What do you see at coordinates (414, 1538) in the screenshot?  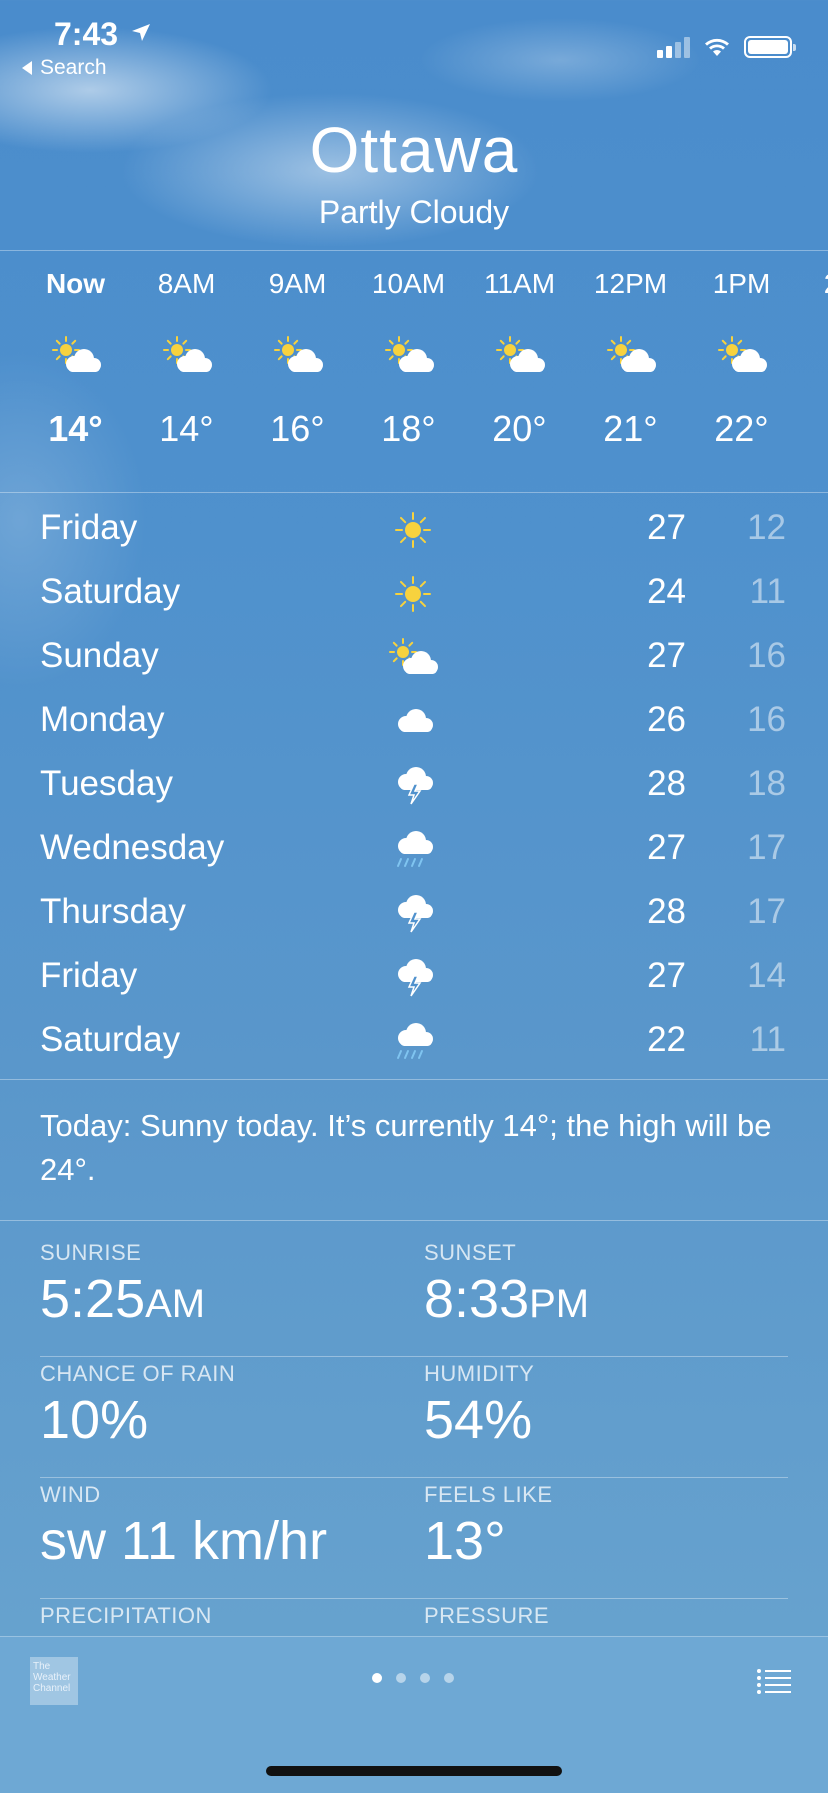 I see `details-row: WIND sw 11 km/hr FEELS LIKE 13°` at bounding box center [414, 1538].